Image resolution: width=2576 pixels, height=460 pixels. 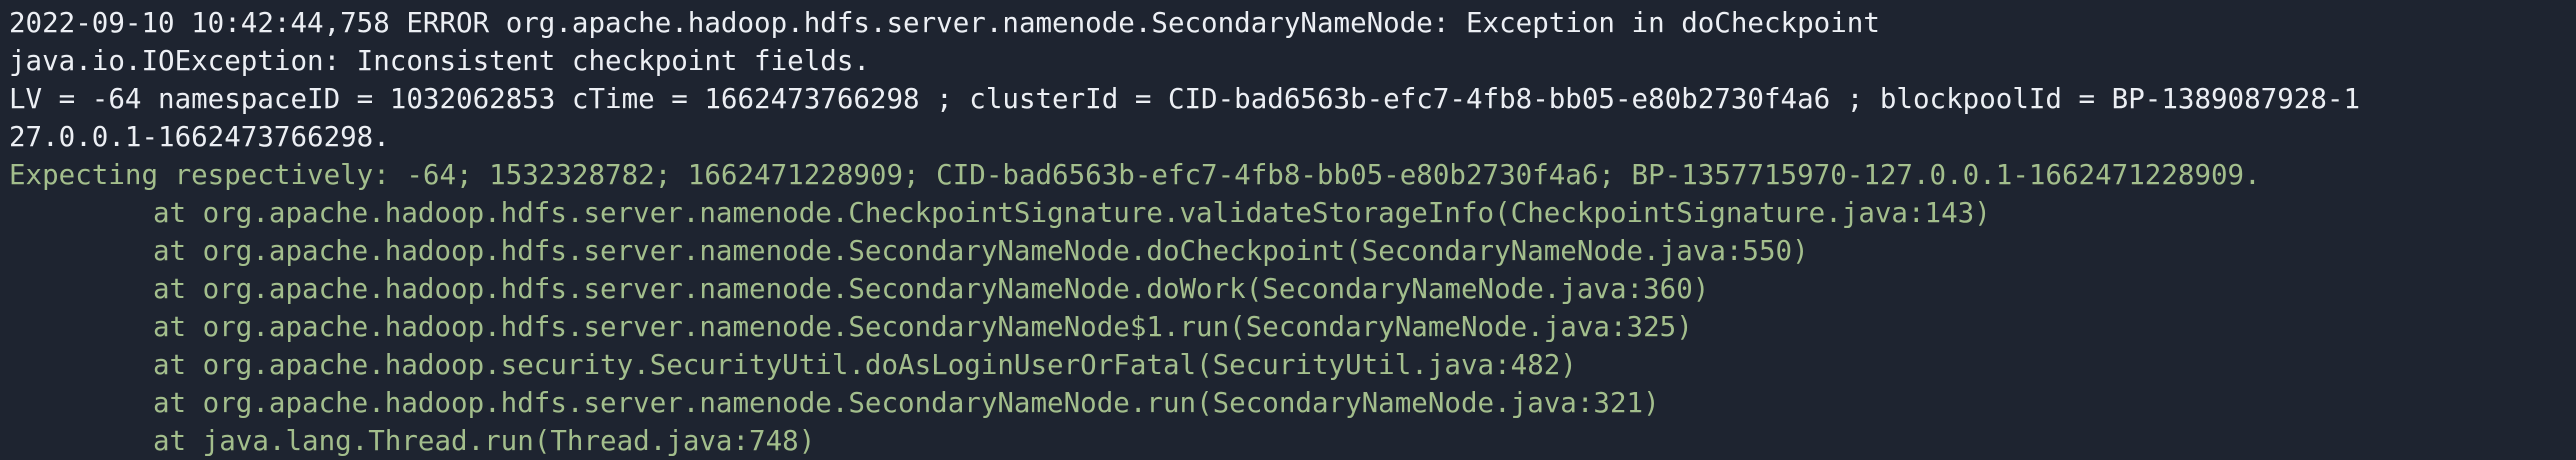 I want to click on stack-frame-location: (SecondaryNameNode.java:360), so click(x=1477, y=289).